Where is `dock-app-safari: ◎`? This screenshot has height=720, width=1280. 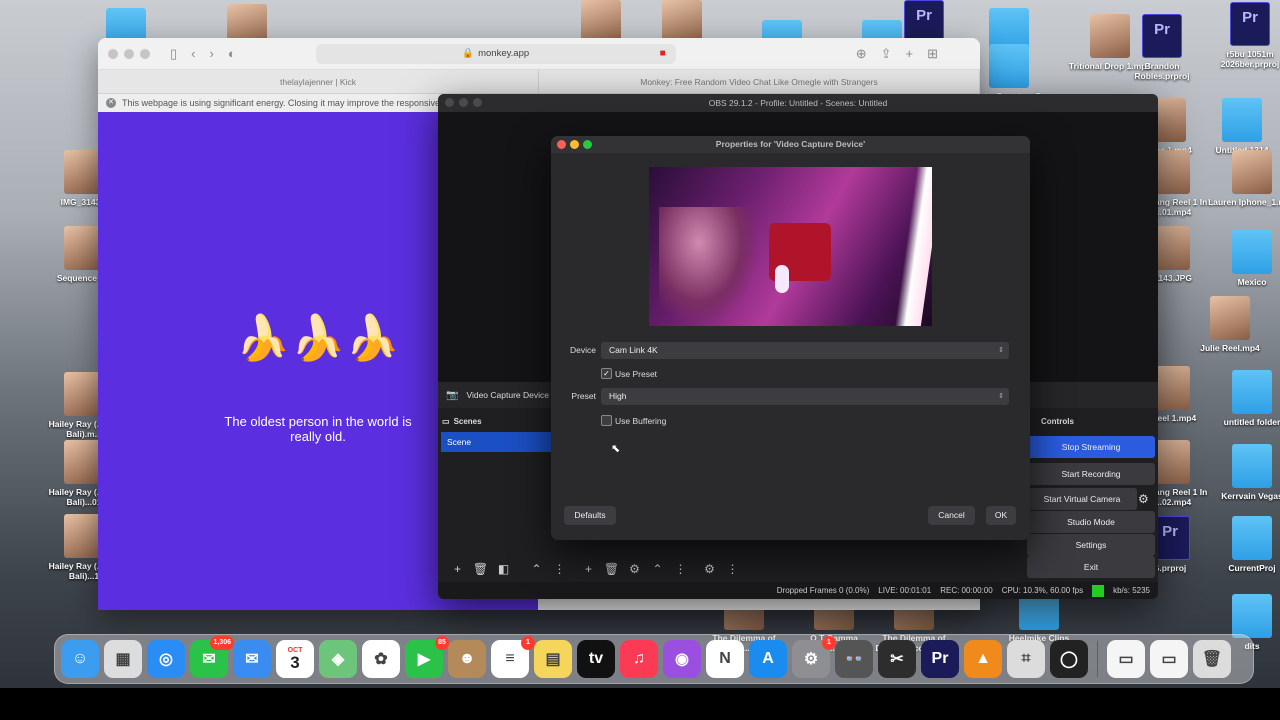
dock-app-safari: ◎ is located at coordinates (166, 659).